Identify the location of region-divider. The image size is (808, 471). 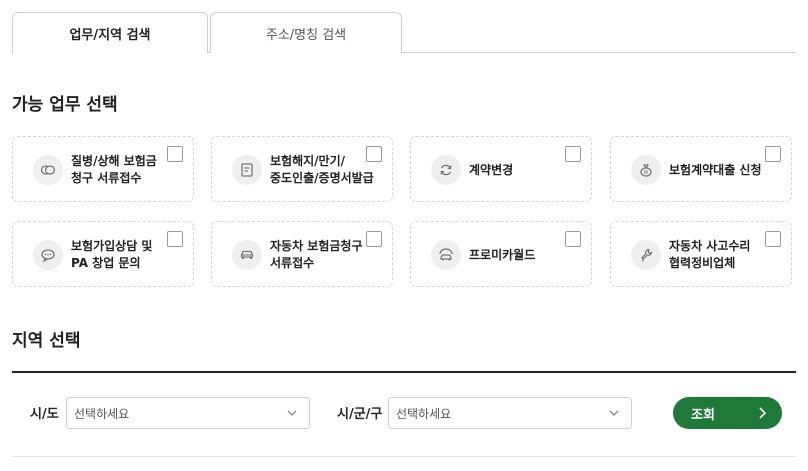
(404, 372).